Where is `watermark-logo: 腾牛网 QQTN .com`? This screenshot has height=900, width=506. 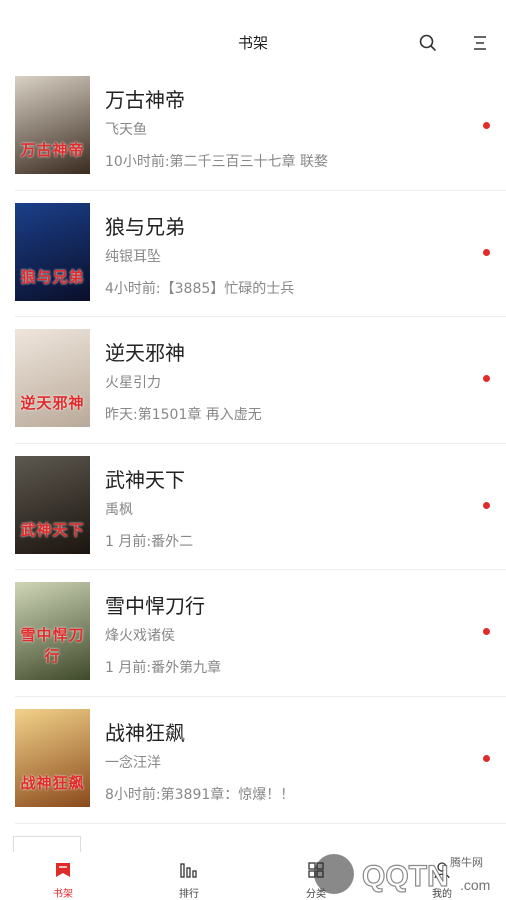
watermark-logo: 腾牛网 QQTN .com is located at coordinates (403, 873).